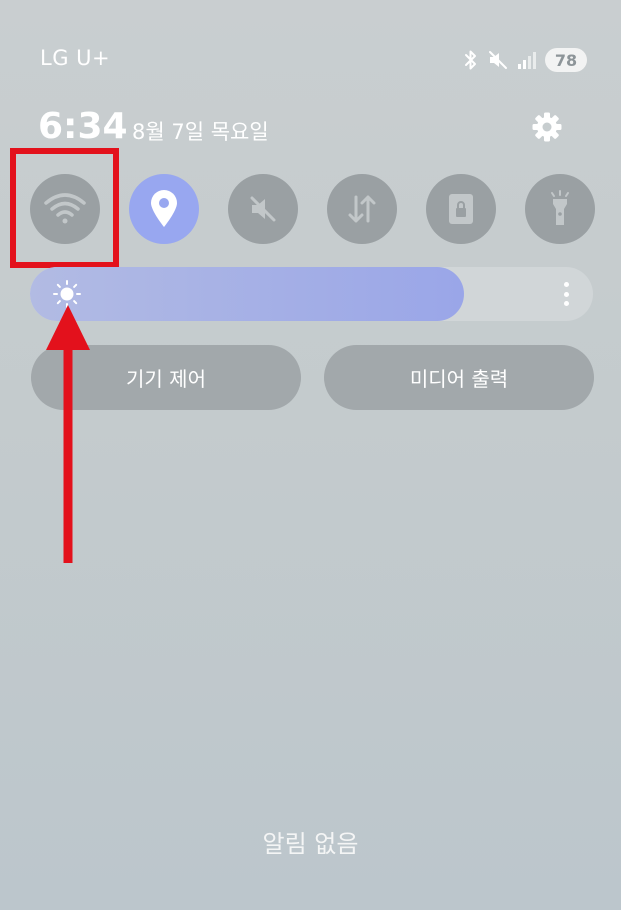 Image resolution: width=621 pixels, height=910 pixels. I want to click on tile-mobile-data, so click(362, 209).